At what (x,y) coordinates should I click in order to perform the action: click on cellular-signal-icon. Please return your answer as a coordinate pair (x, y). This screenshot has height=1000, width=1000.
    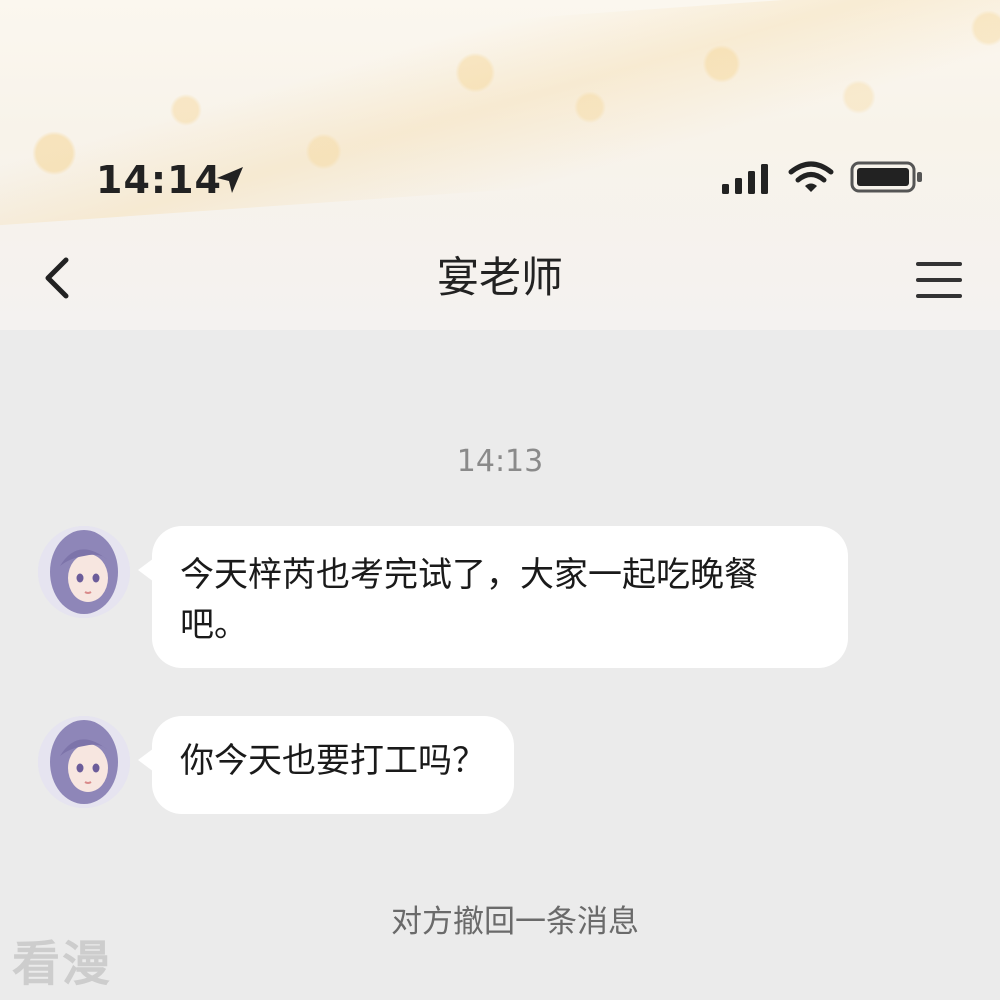
    Looking at the image, I should click on (745, 179).